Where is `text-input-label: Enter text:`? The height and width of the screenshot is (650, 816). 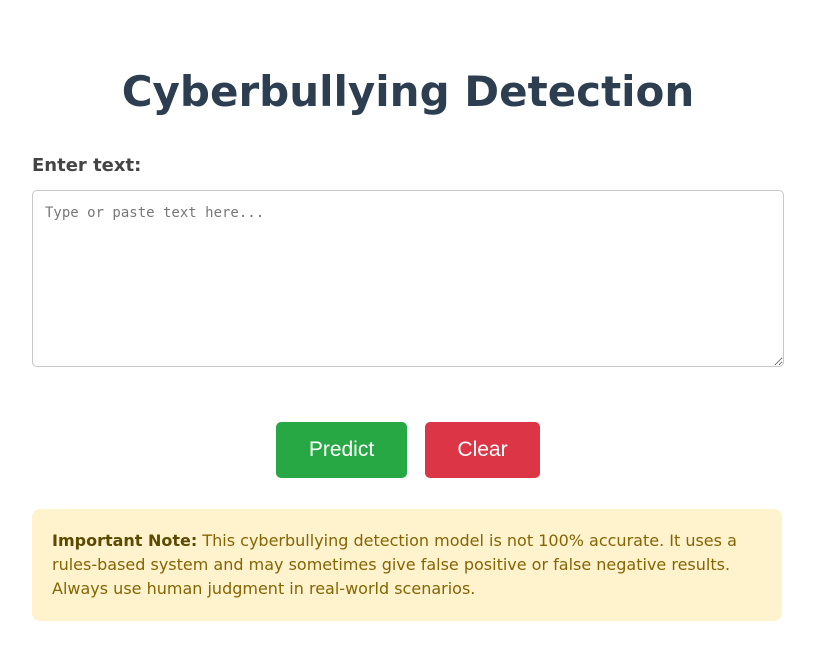 text-input-label: Enter text: is located at coordinates (87, 165).